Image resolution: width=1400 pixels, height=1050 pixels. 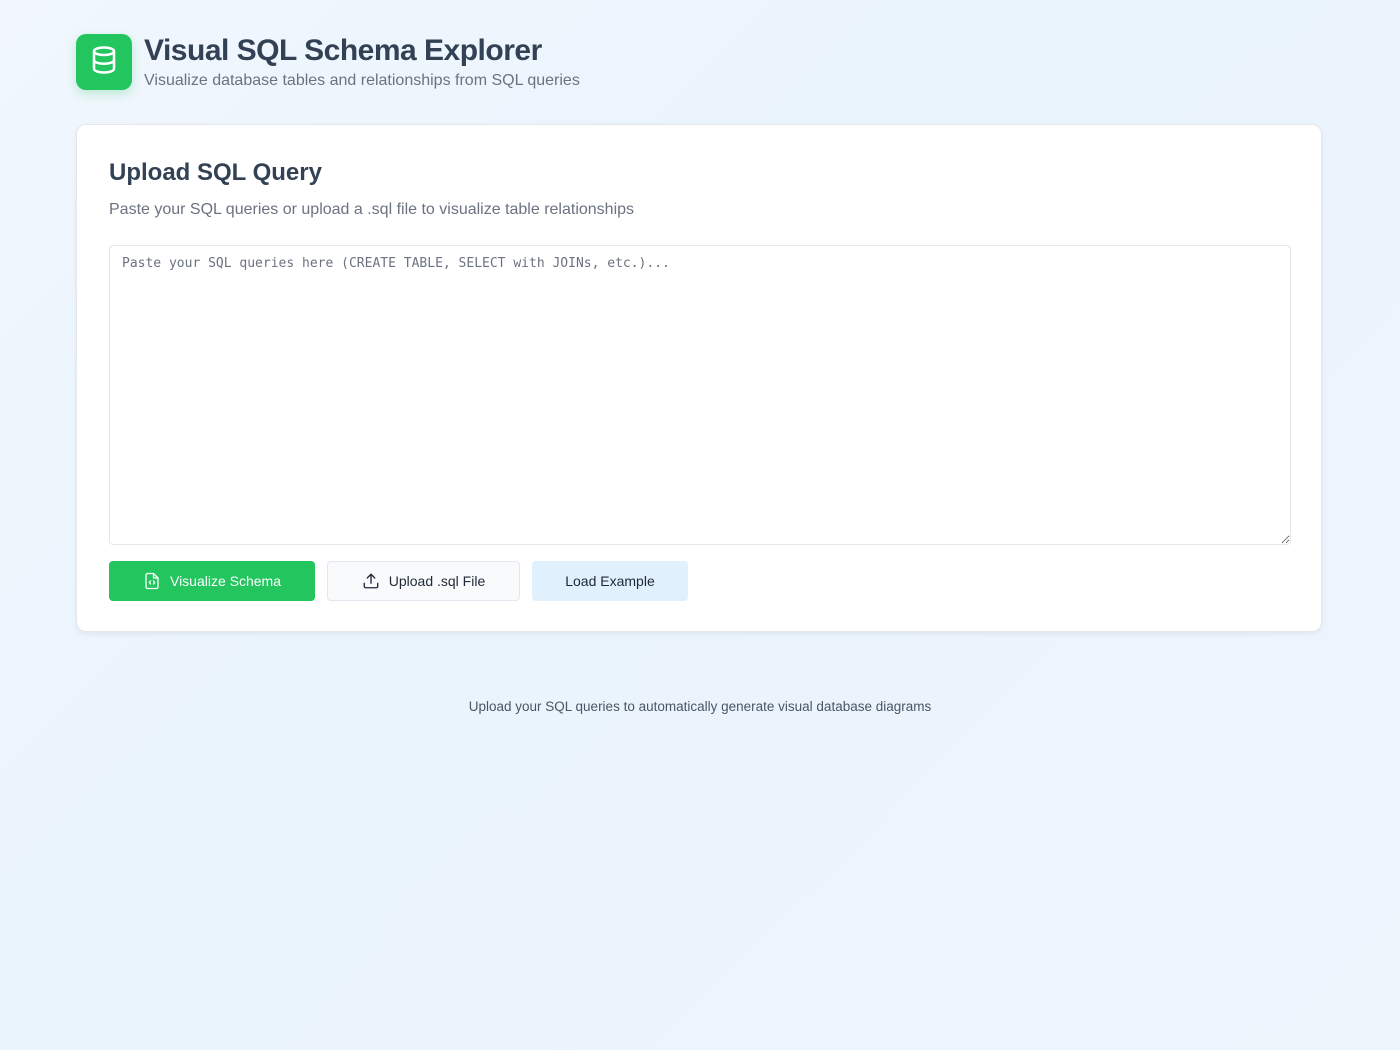 What do you see at coordinates (343, 50) in the screenshot?
I see `app-title: Visual SQL Schema Explorer` at bounding box center [343, 50].